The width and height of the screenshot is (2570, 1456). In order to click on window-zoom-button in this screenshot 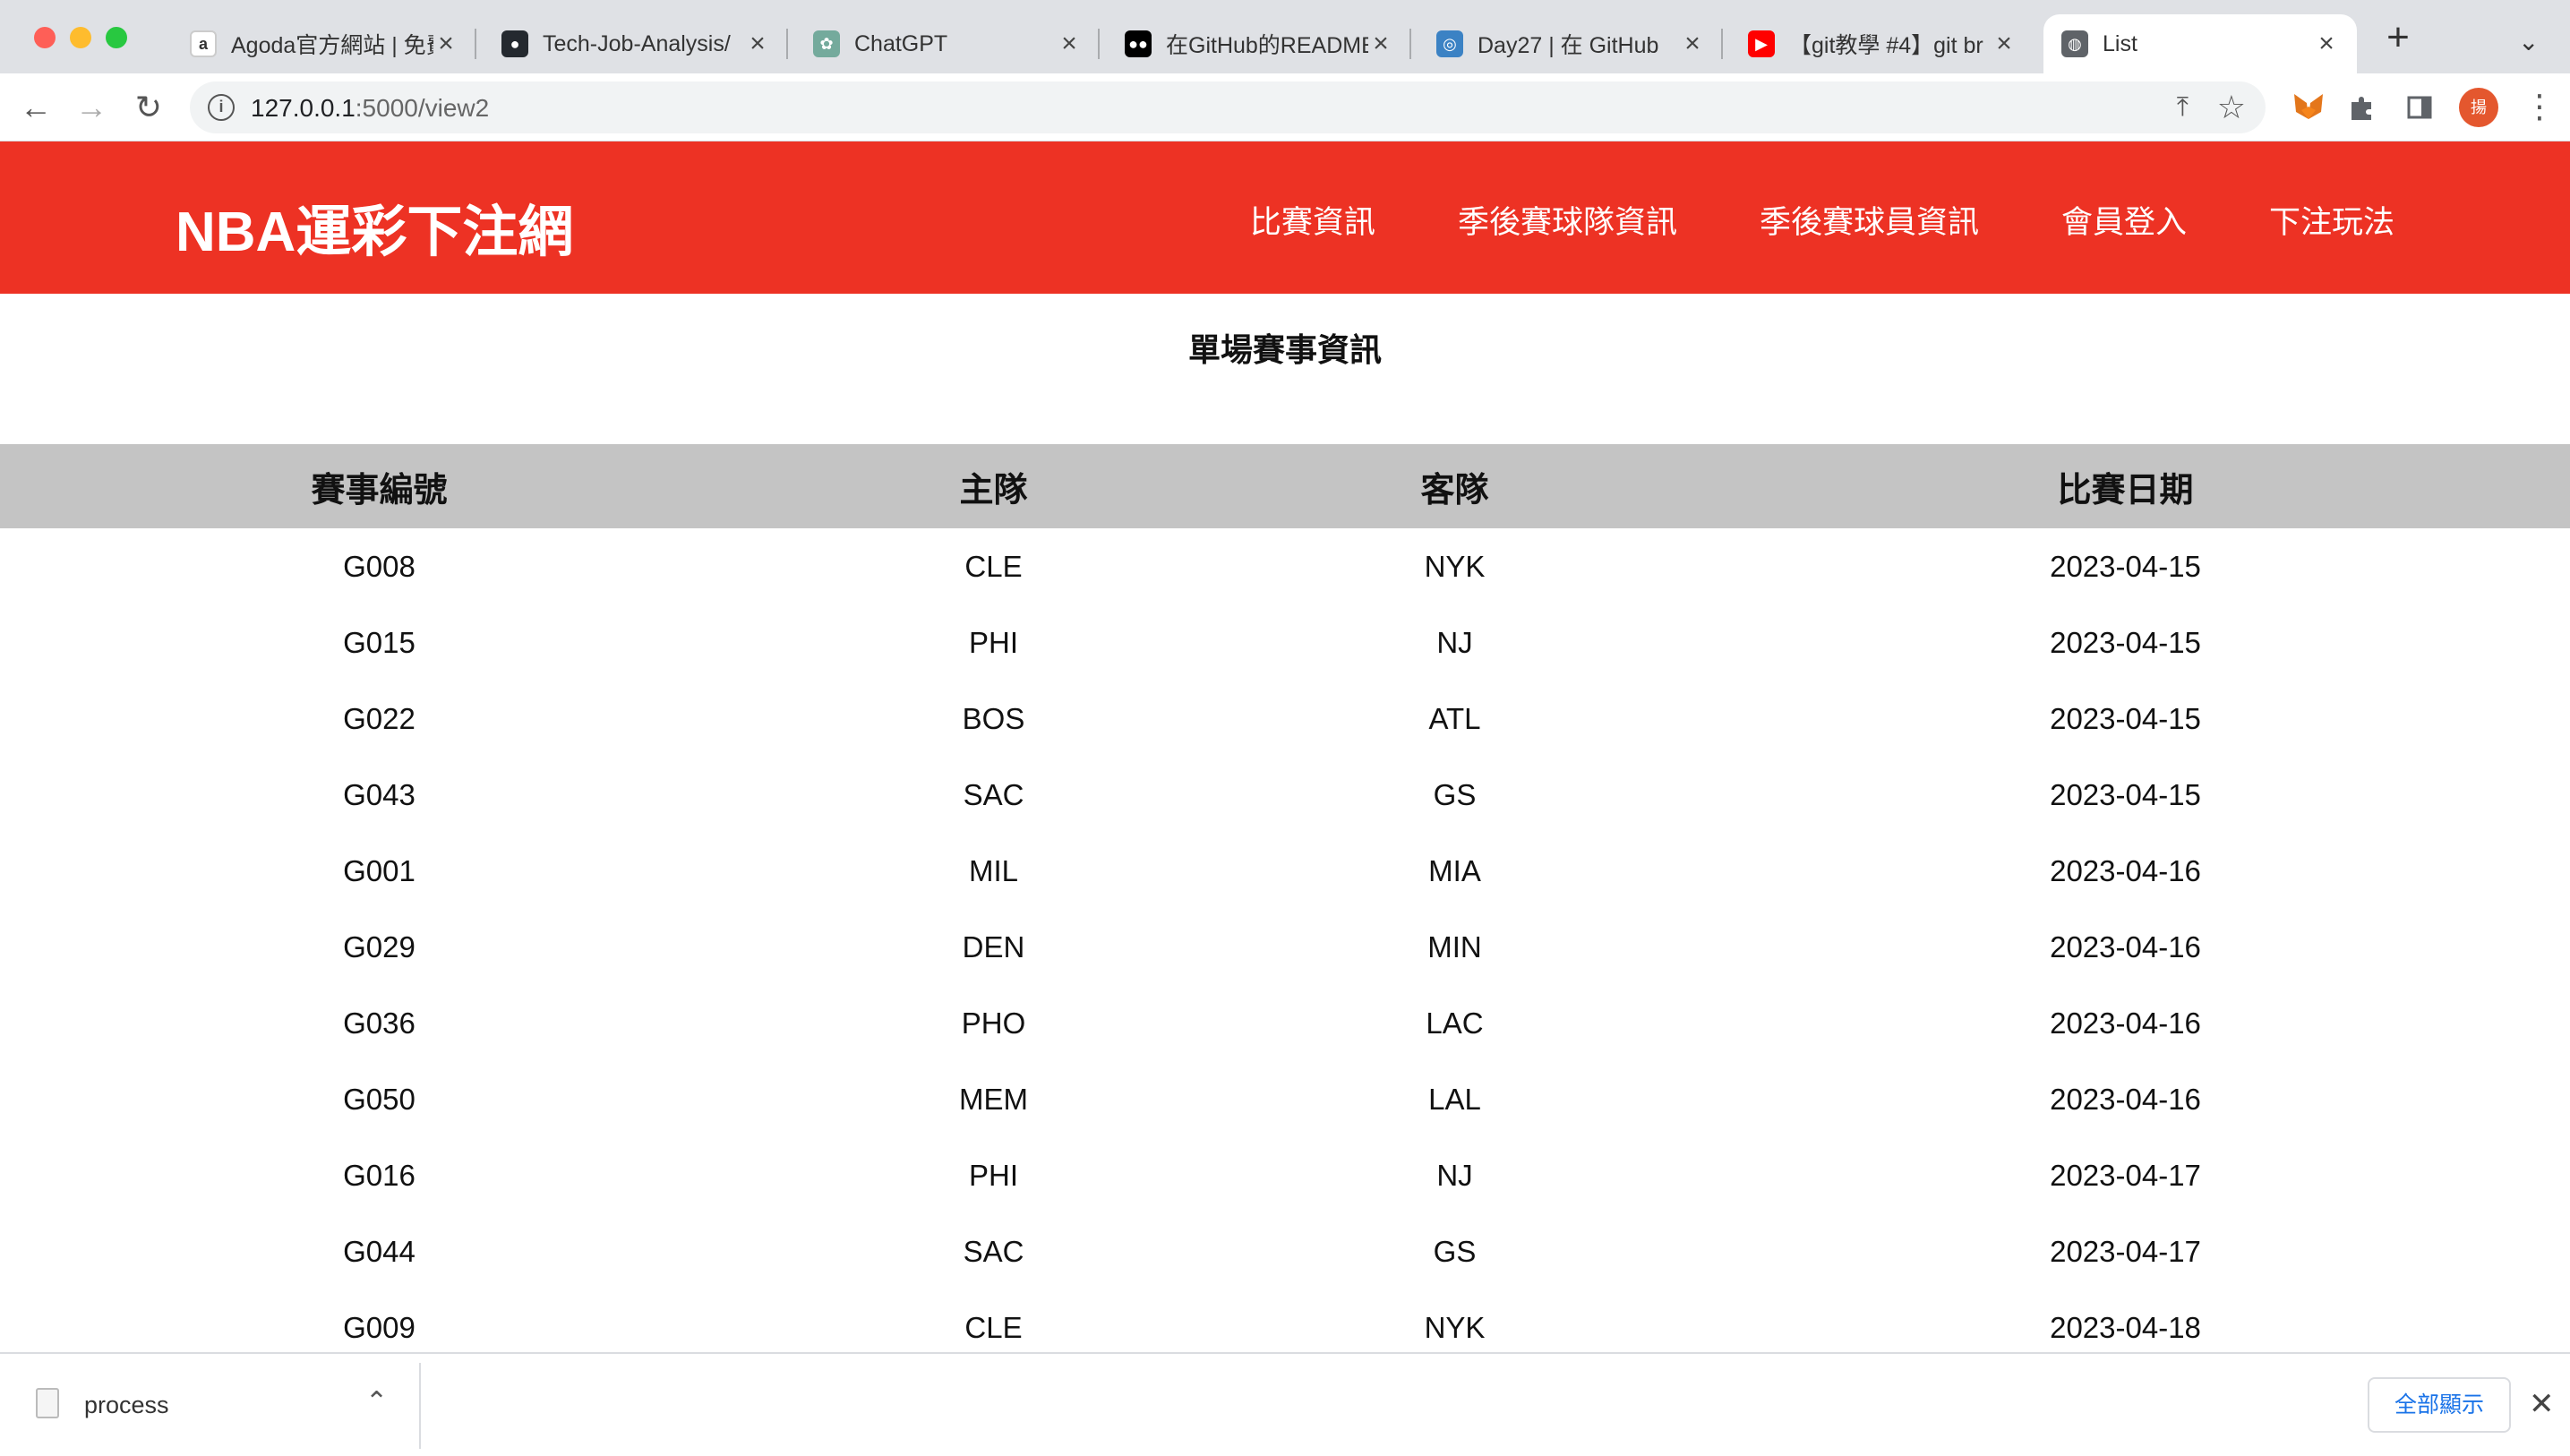, I will do `click(116, 37)`.